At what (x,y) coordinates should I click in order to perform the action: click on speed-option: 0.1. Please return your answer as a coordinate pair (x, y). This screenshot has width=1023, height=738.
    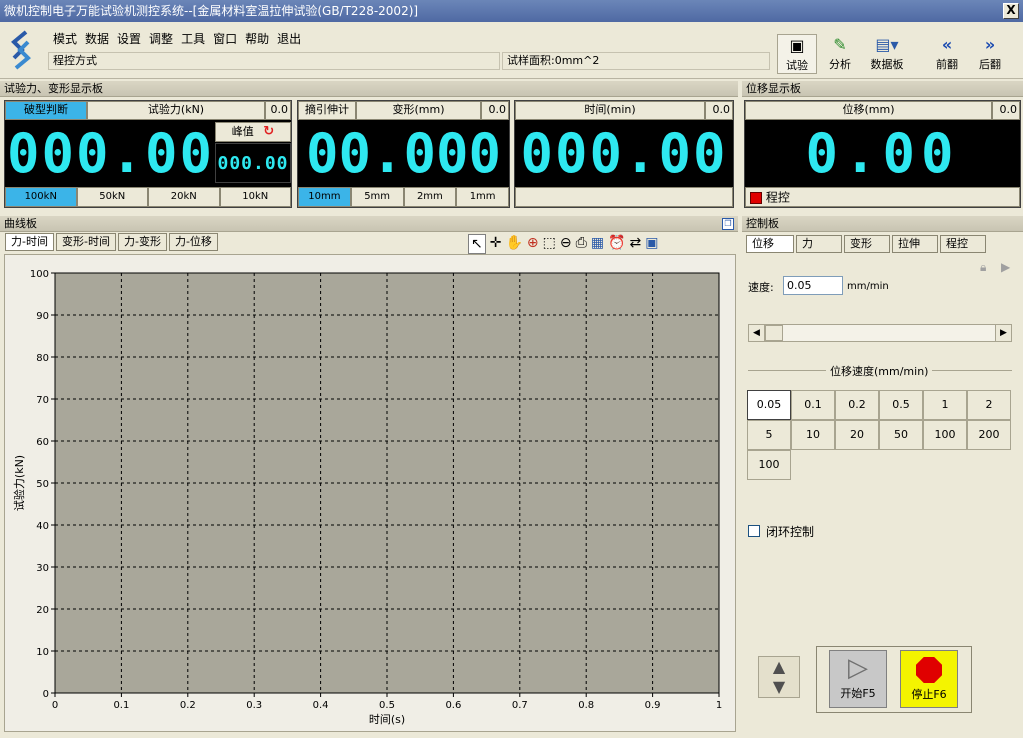
    Looking at the image, I should click on (813, 405).